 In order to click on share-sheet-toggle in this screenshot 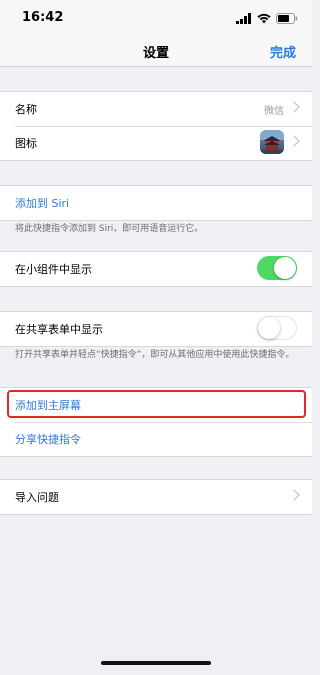, I will do `click(277, 328)`.